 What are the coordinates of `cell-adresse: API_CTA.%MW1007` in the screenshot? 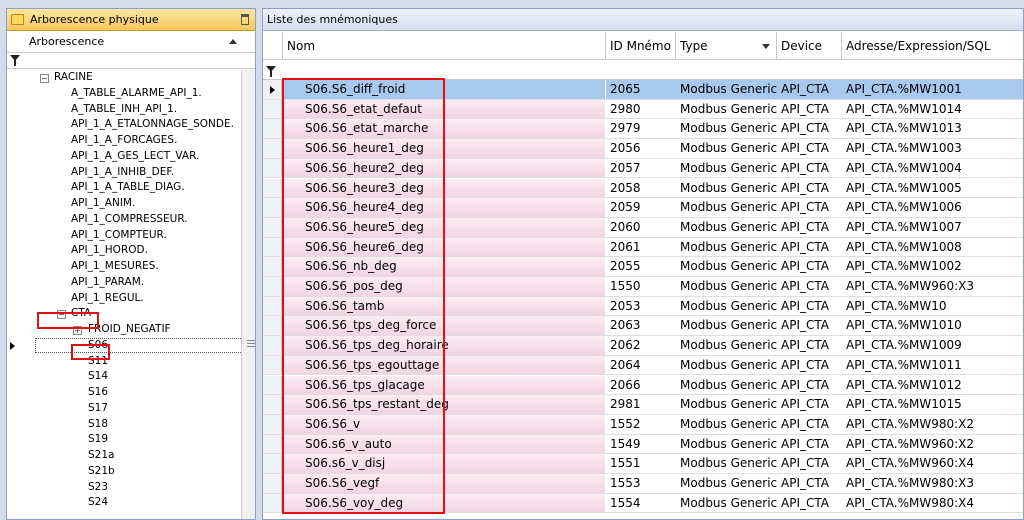 It's located at (932, 227).